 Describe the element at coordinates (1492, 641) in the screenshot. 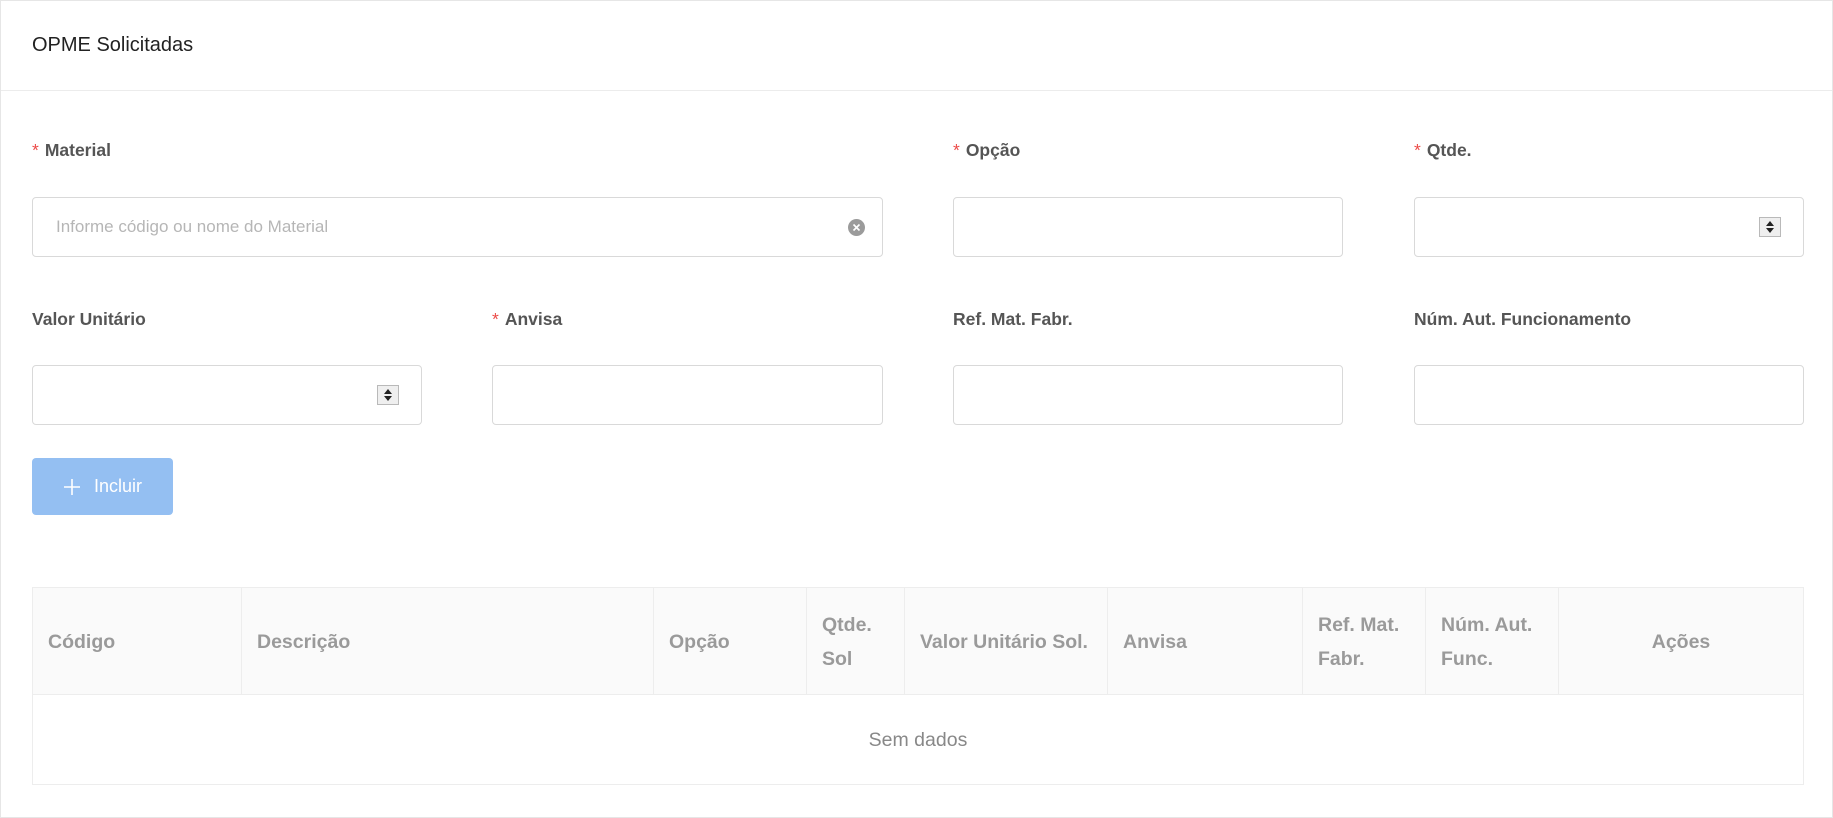

I see `column-header-num-aut-func: Núm. Aut. Func.` at that location.